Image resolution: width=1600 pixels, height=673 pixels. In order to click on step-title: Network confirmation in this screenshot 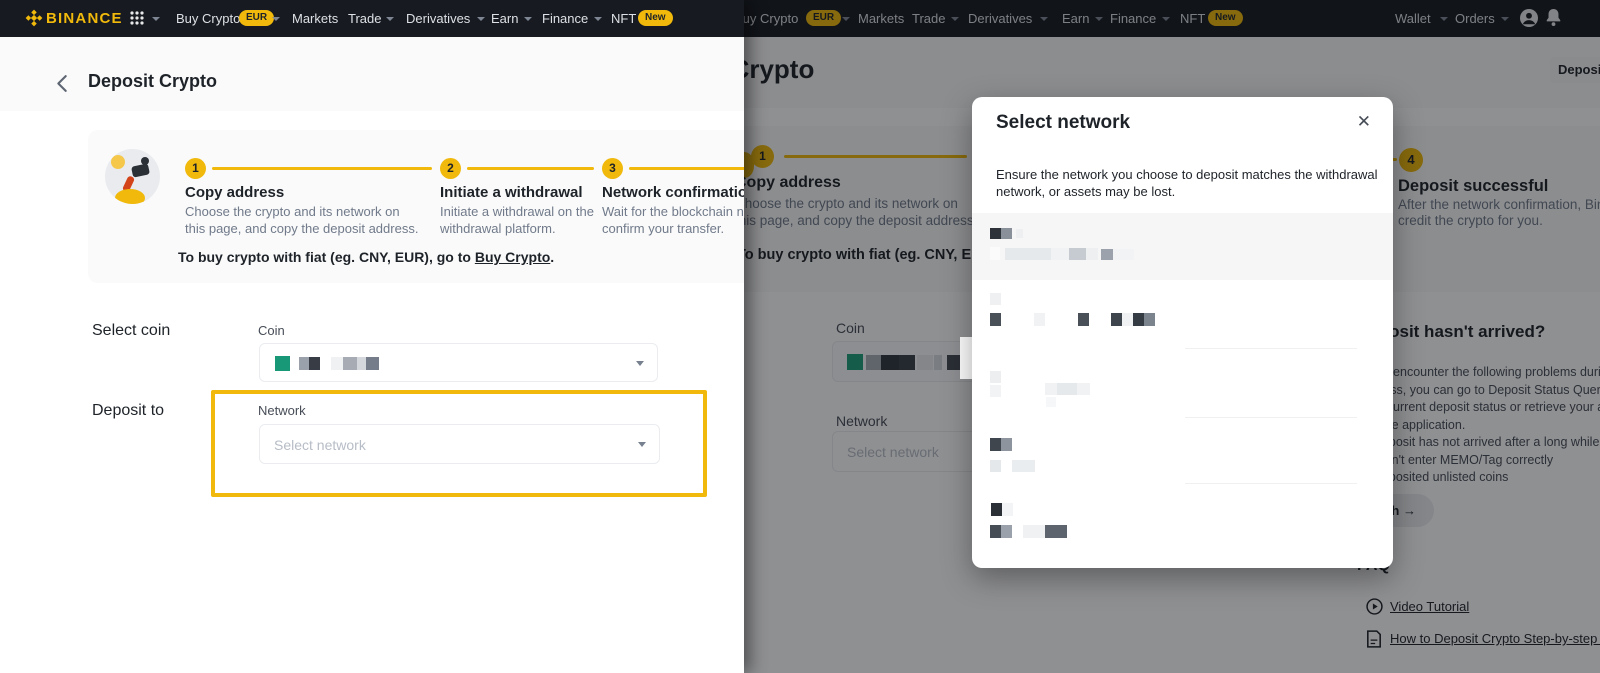, I will do `click(673, 192)`.